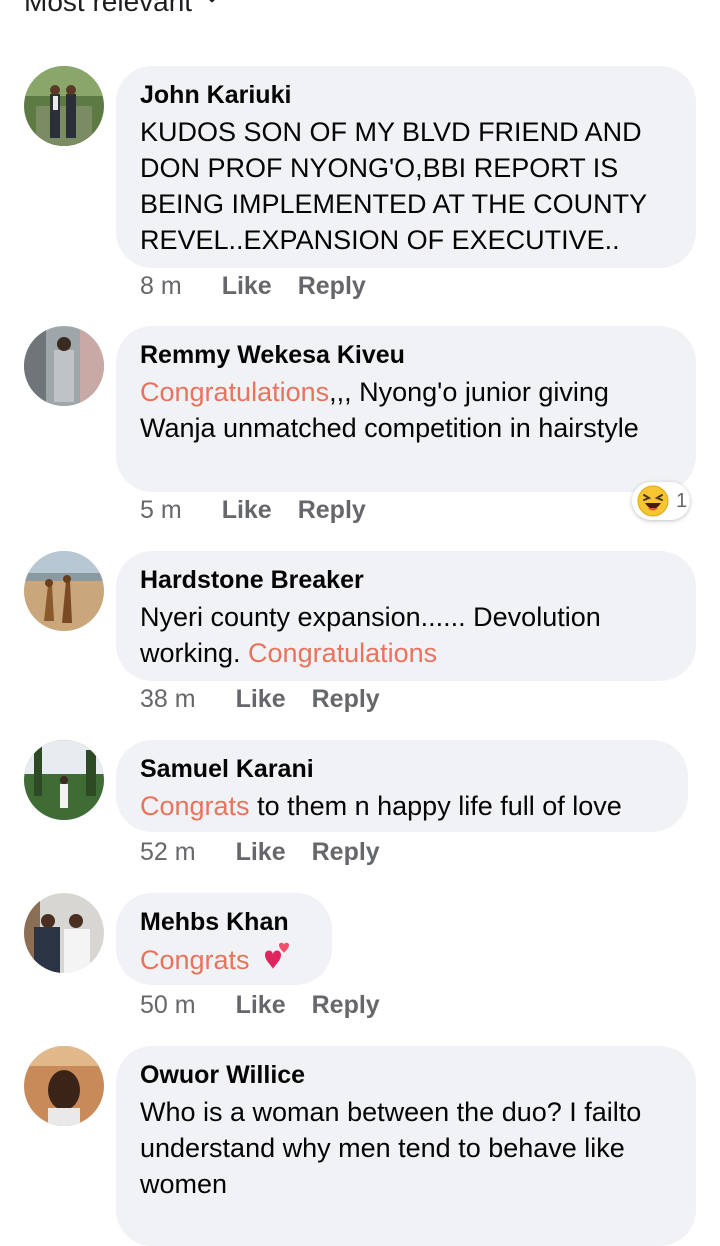  Describe the element at coordinates (224, 922) in the screenshot. I see `comment-author: Mehbs Khan` at that location.